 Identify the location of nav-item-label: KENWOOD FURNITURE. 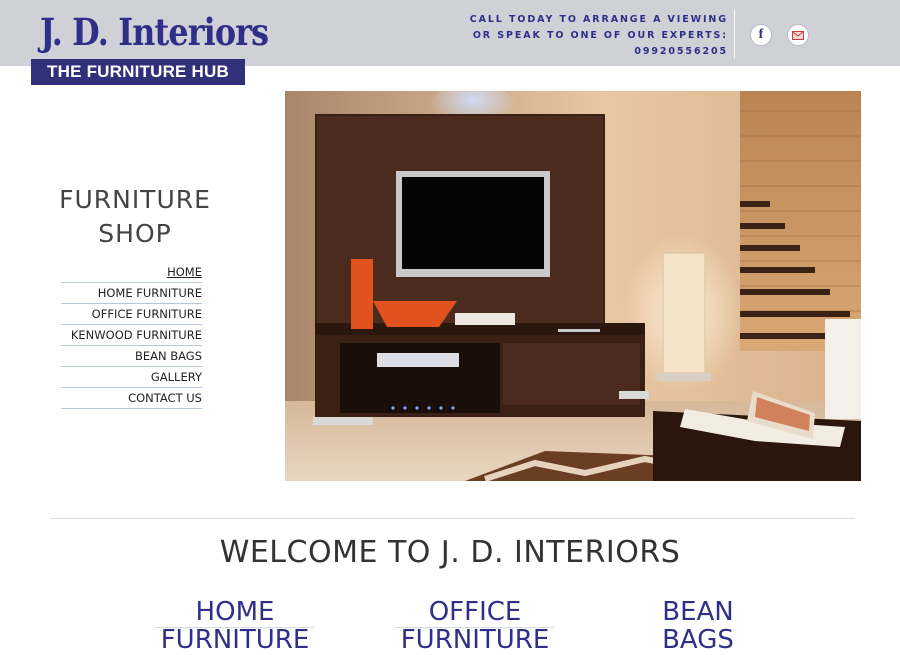
(136, 335).